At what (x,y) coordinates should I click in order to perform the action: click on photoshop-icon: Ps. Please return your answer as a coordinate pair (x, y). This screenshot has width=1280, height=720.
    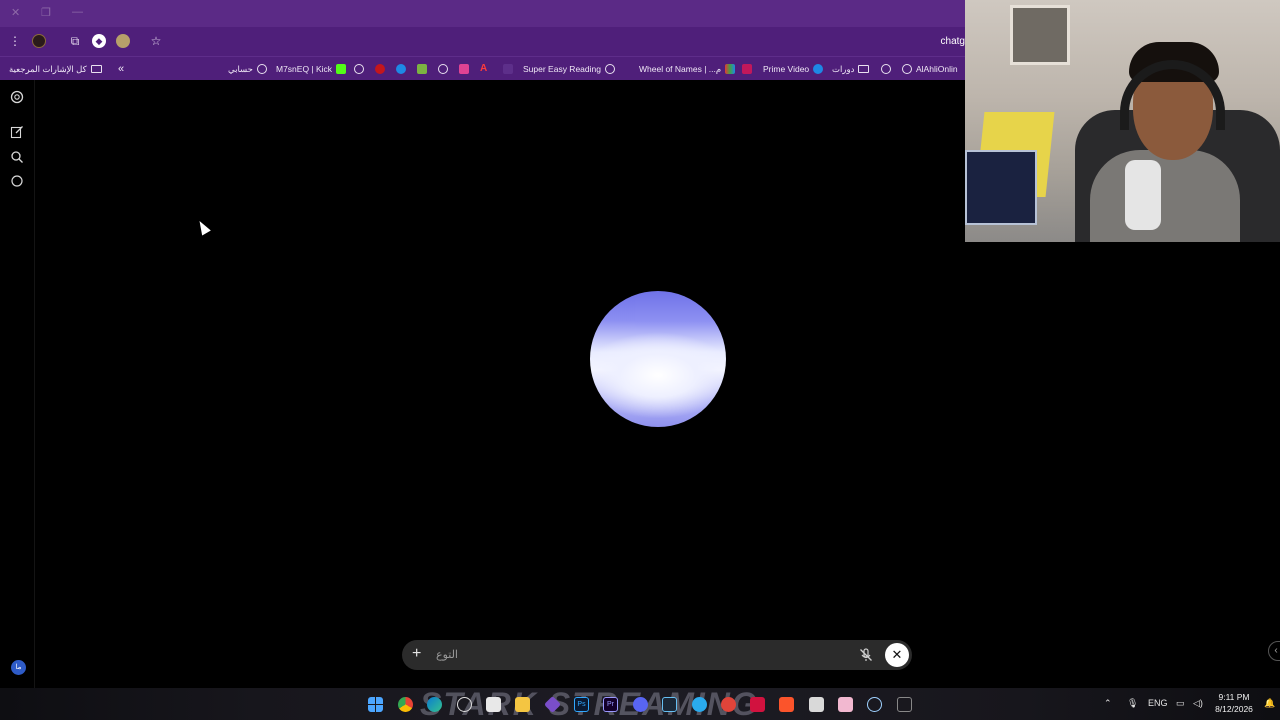
    Looking at the image, I should click on (581, 704).